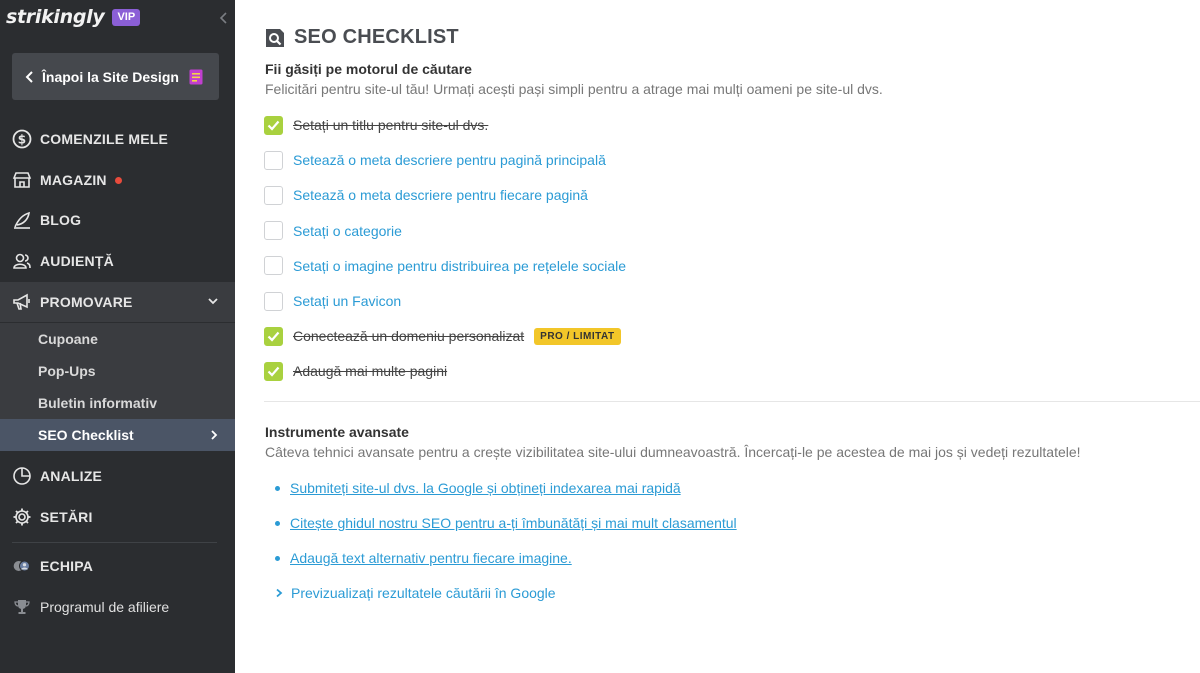 Image resolution: width=1200 pixels, height=673 pixels. I want to click on nav-item-promovare: PROMOVARE, so click(117, 302).